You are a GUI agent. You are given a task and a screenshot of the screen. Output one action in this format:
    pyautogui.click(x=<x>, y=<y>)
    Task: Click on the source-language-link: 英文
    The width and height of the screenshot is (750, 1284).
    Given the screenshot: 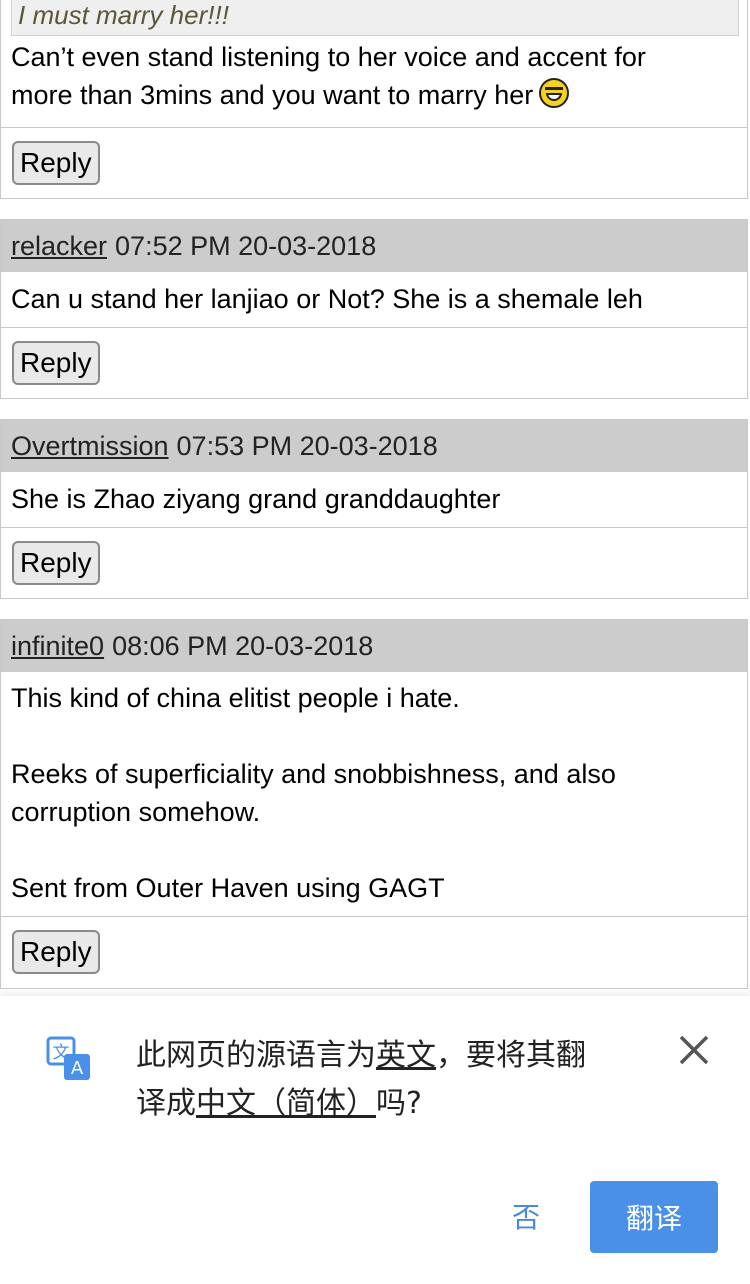 What is the action you would take?
    pyautogui.click(x=406, y=1055)
    